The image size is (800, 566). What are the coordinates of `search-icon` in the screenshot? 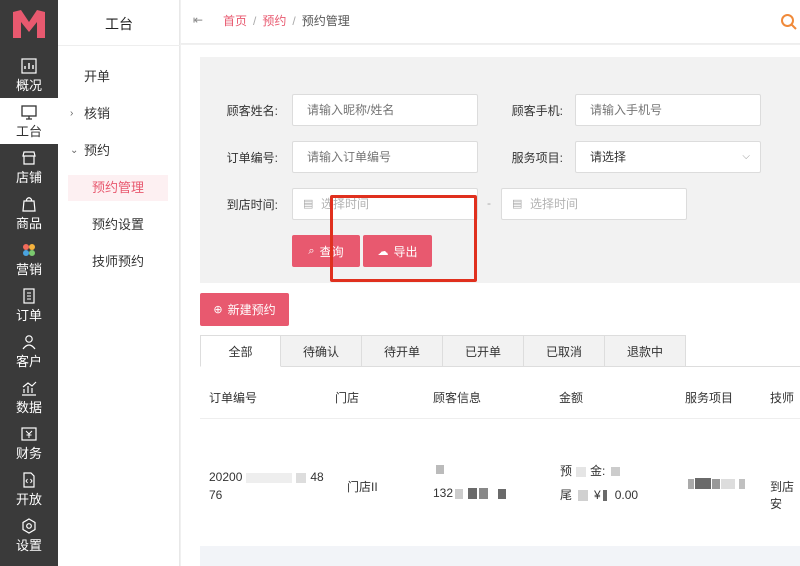 It's located at (789, 22).